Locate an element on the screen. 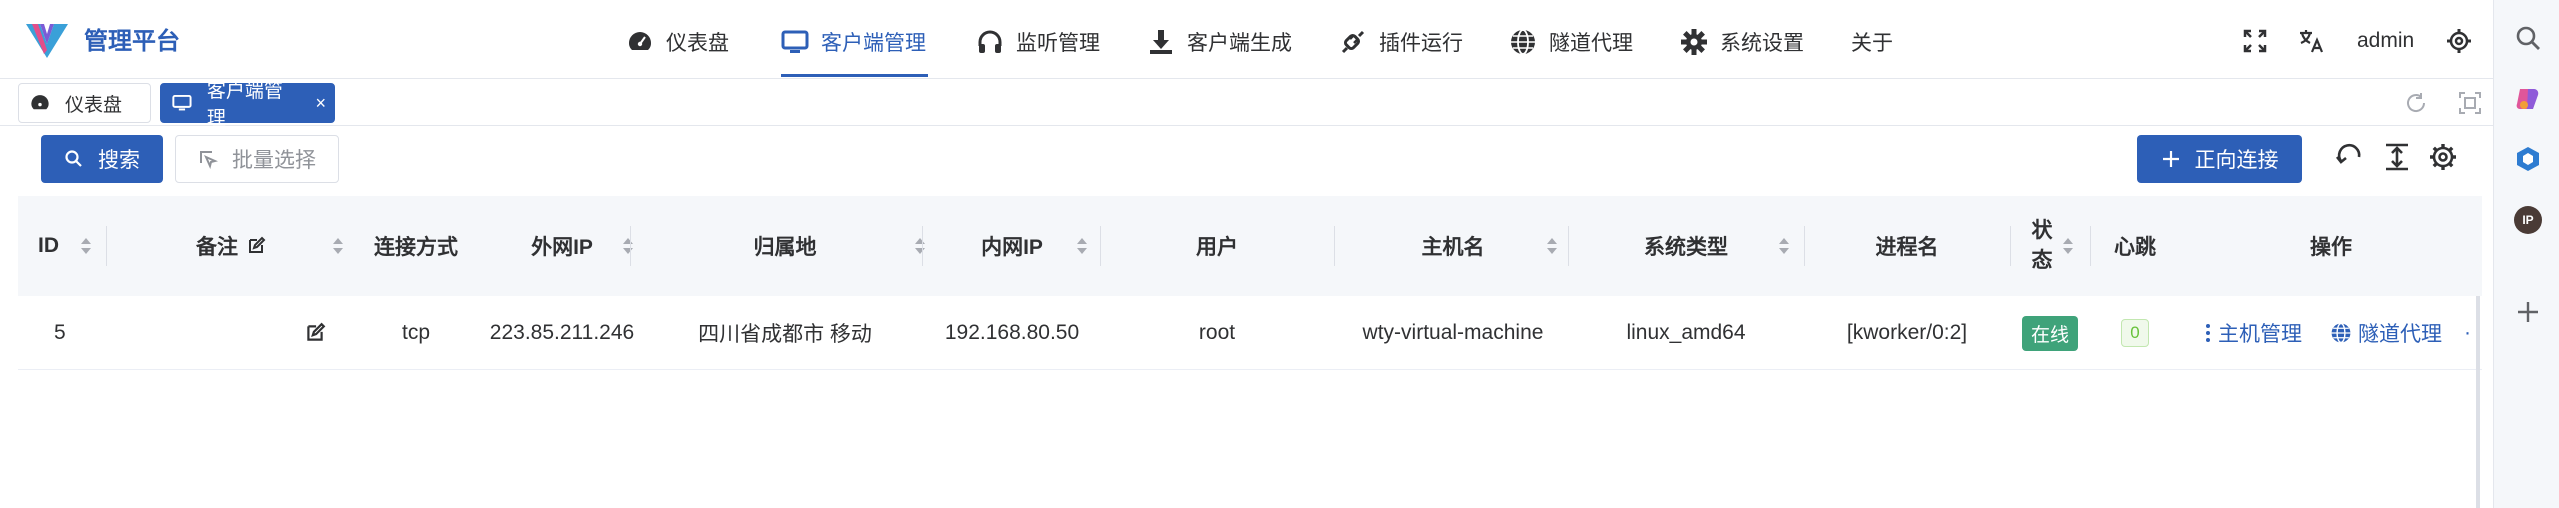 The image size is (2559, 508). col-user: 用户 is located at coordinates (1217, 246).